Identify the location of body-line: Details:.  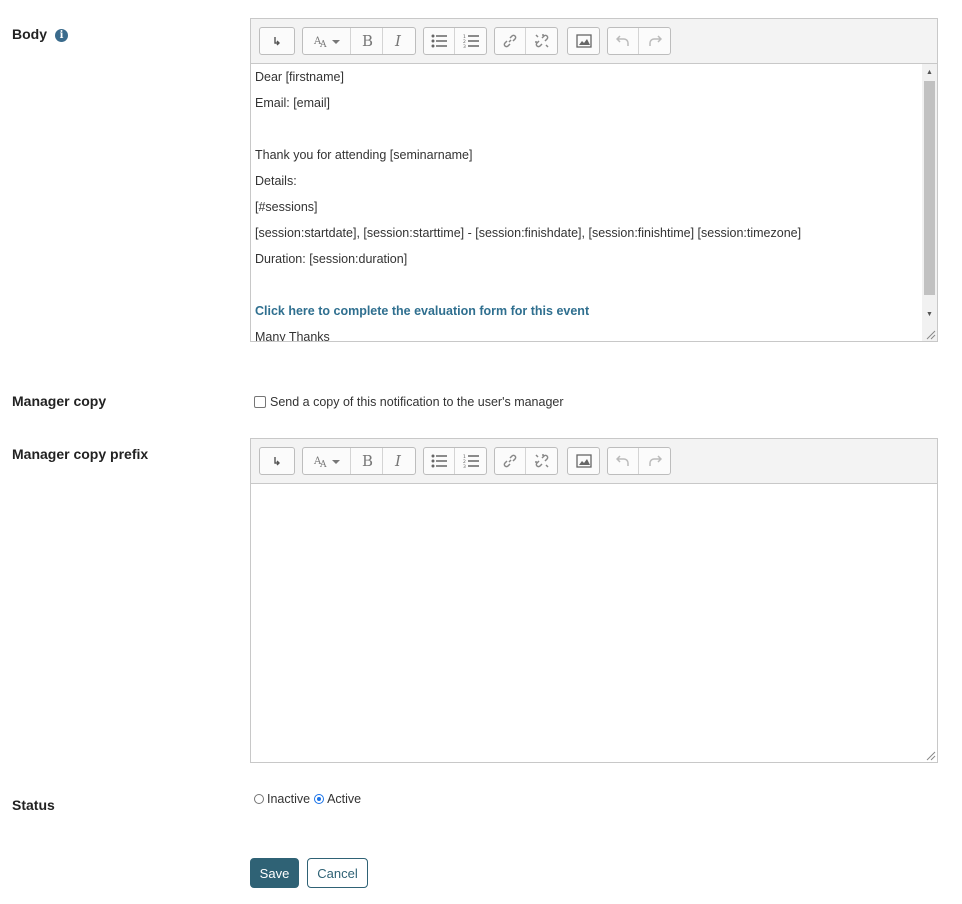
(276, 181).